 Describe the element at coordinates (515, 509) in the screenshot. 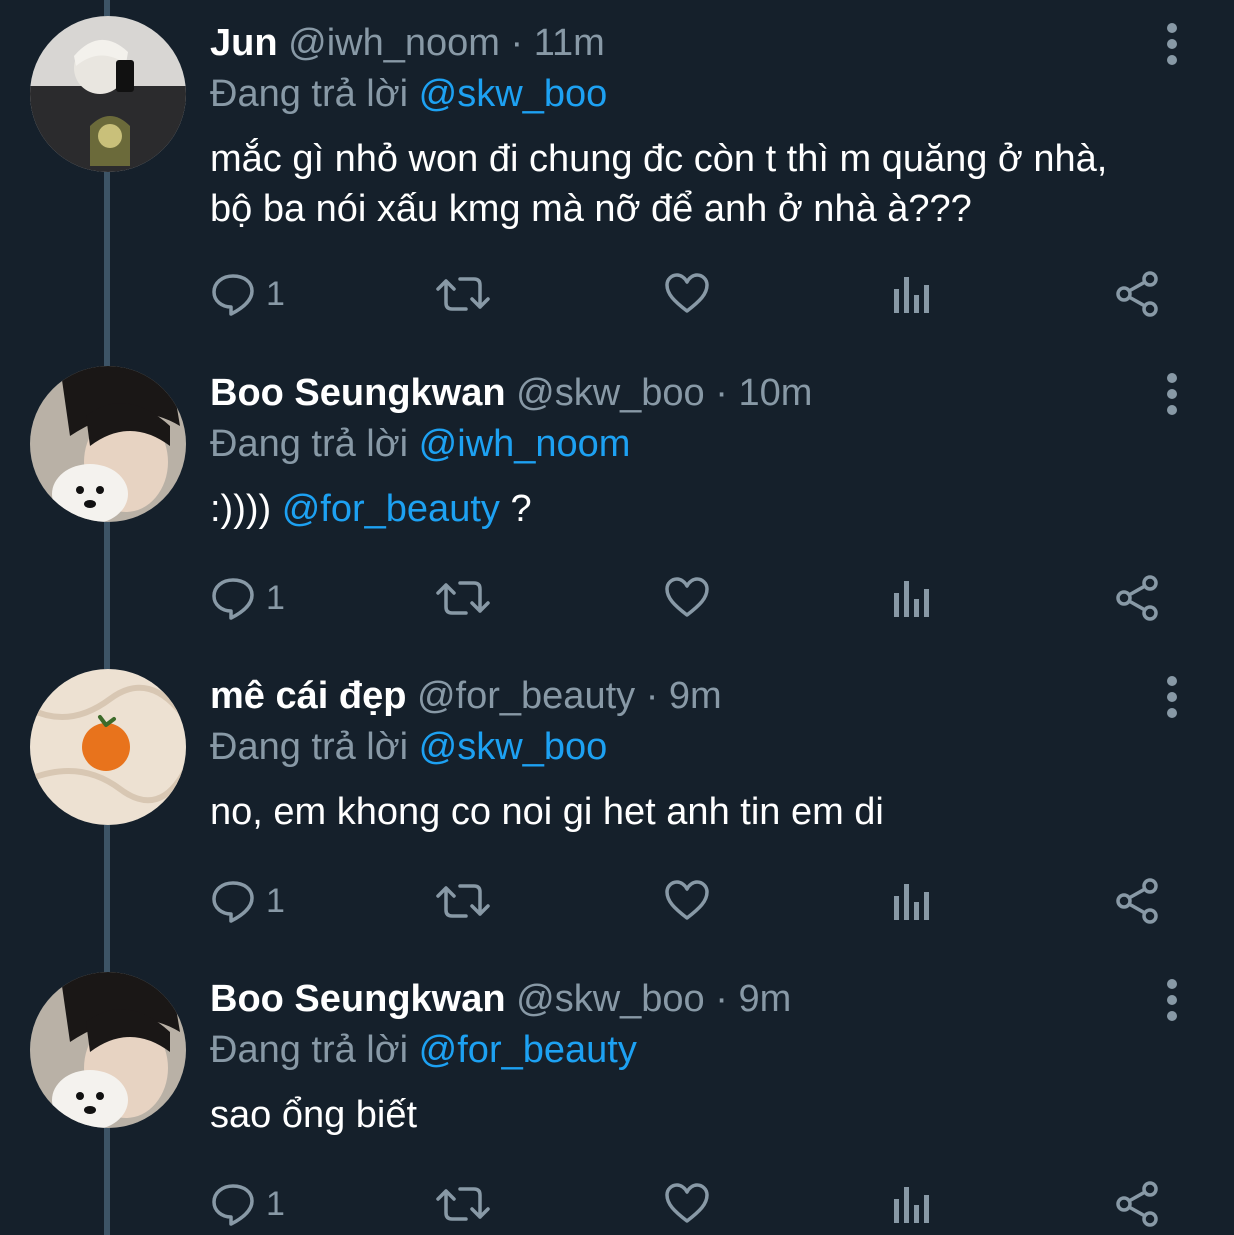

I see `tweet-text-part: ?` at that location.